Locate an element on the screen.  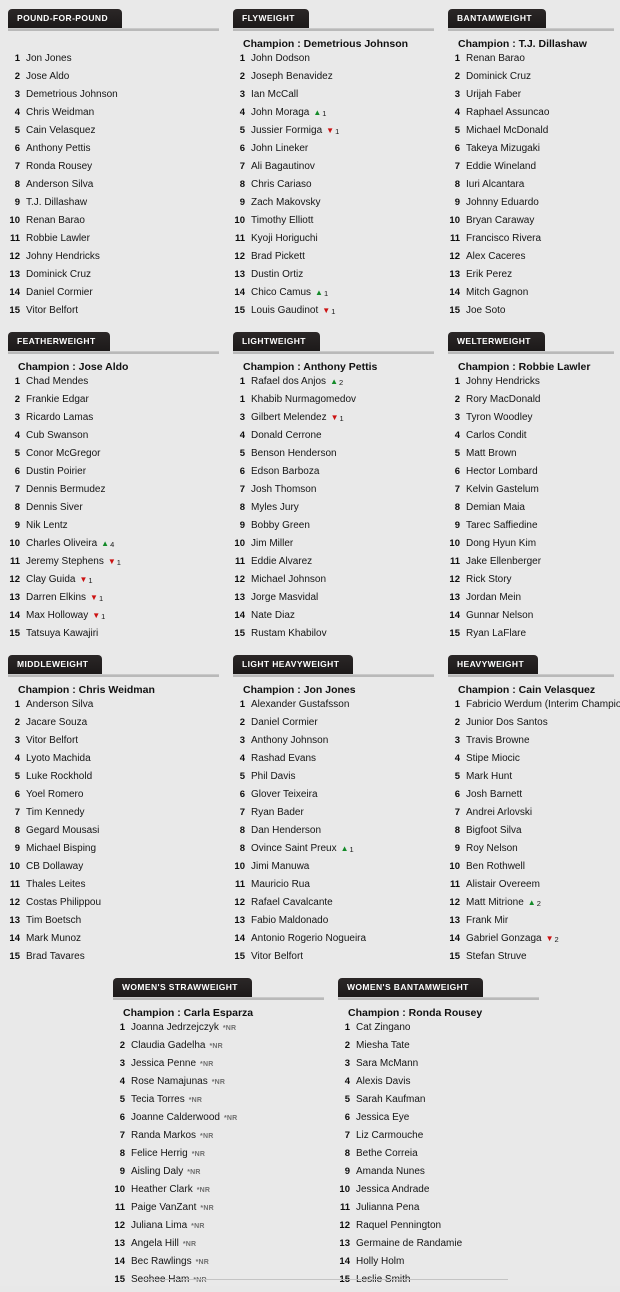
fighter-name: John Dodson is located at coordinates (280, 58).